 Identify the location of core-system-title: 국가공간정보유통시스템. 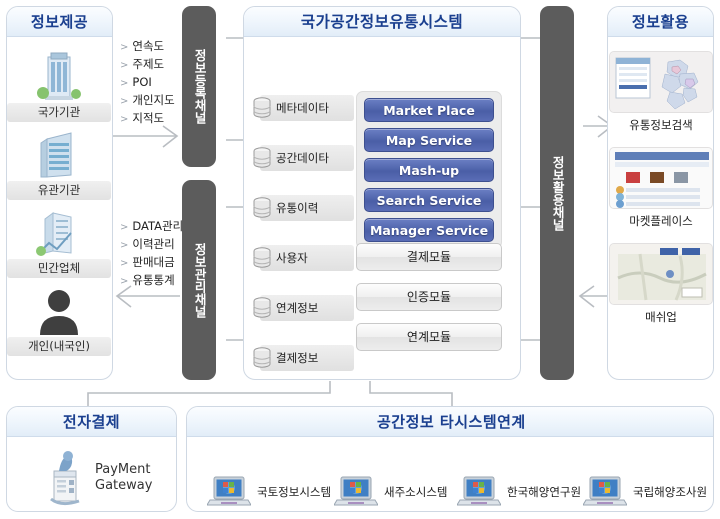
(382, 22).